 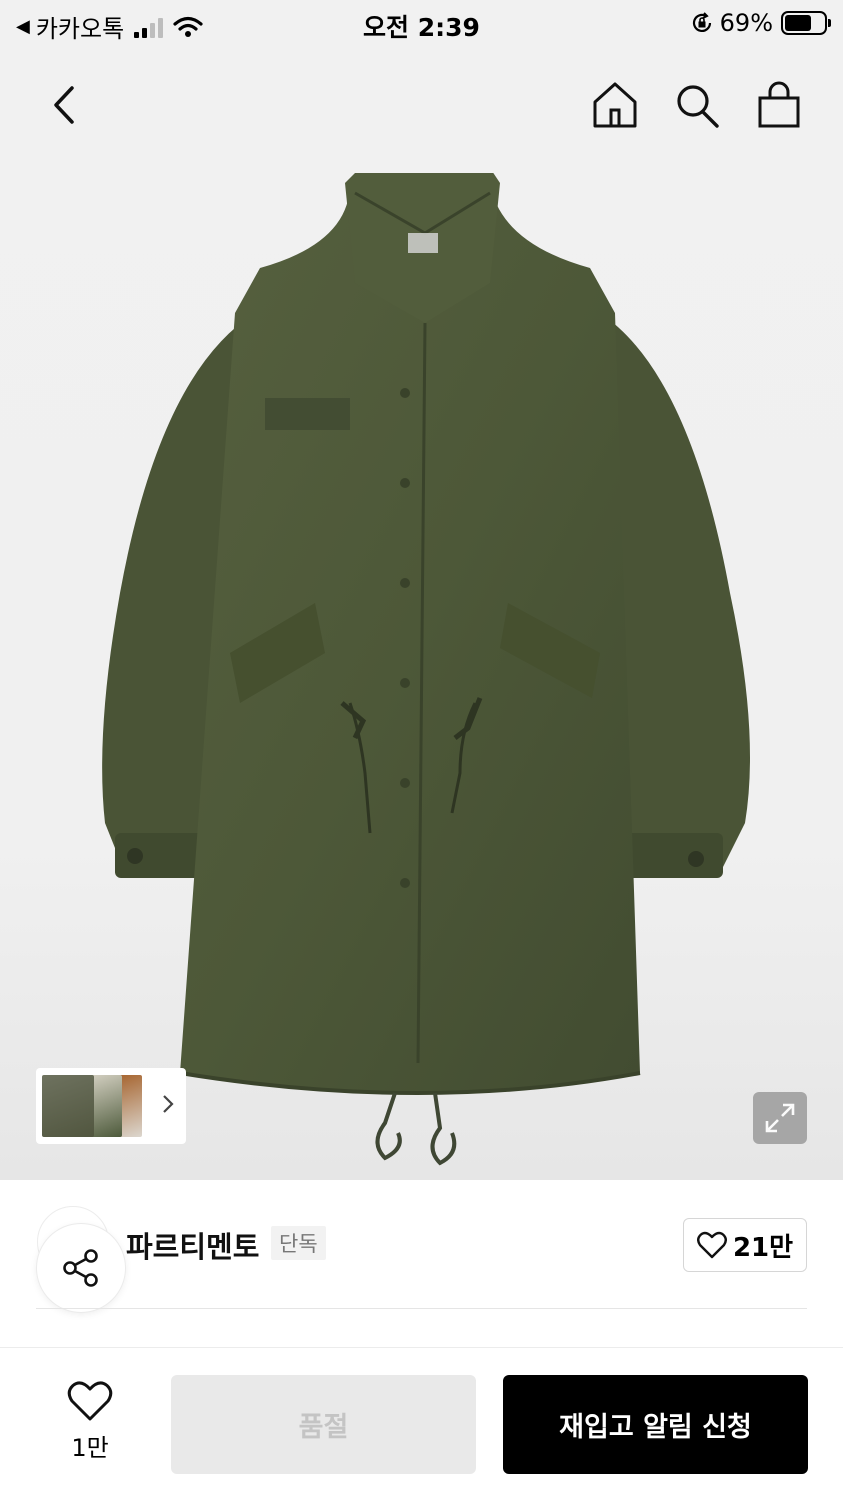 I want to click on soldout-button: 품절, so click(x=323, y=1424).